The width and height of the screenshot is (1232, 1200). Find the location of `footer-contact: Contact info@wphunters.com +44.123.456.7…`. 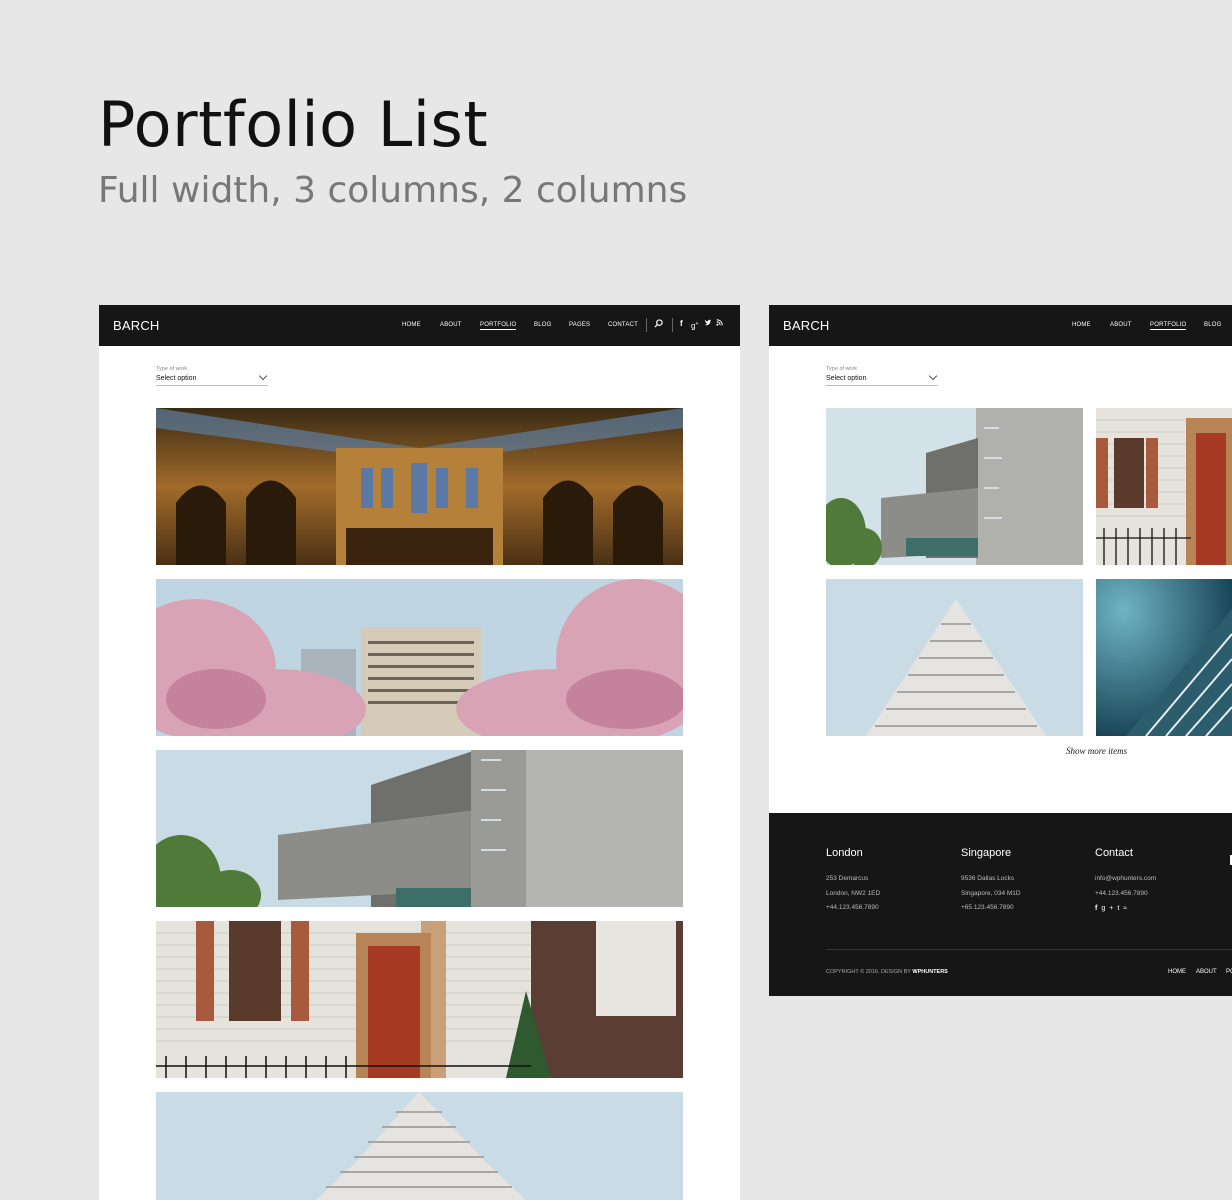

footer-contact: Contact info@wphunters.com +44.123.456.7… is located at coordinates (1125, 879).